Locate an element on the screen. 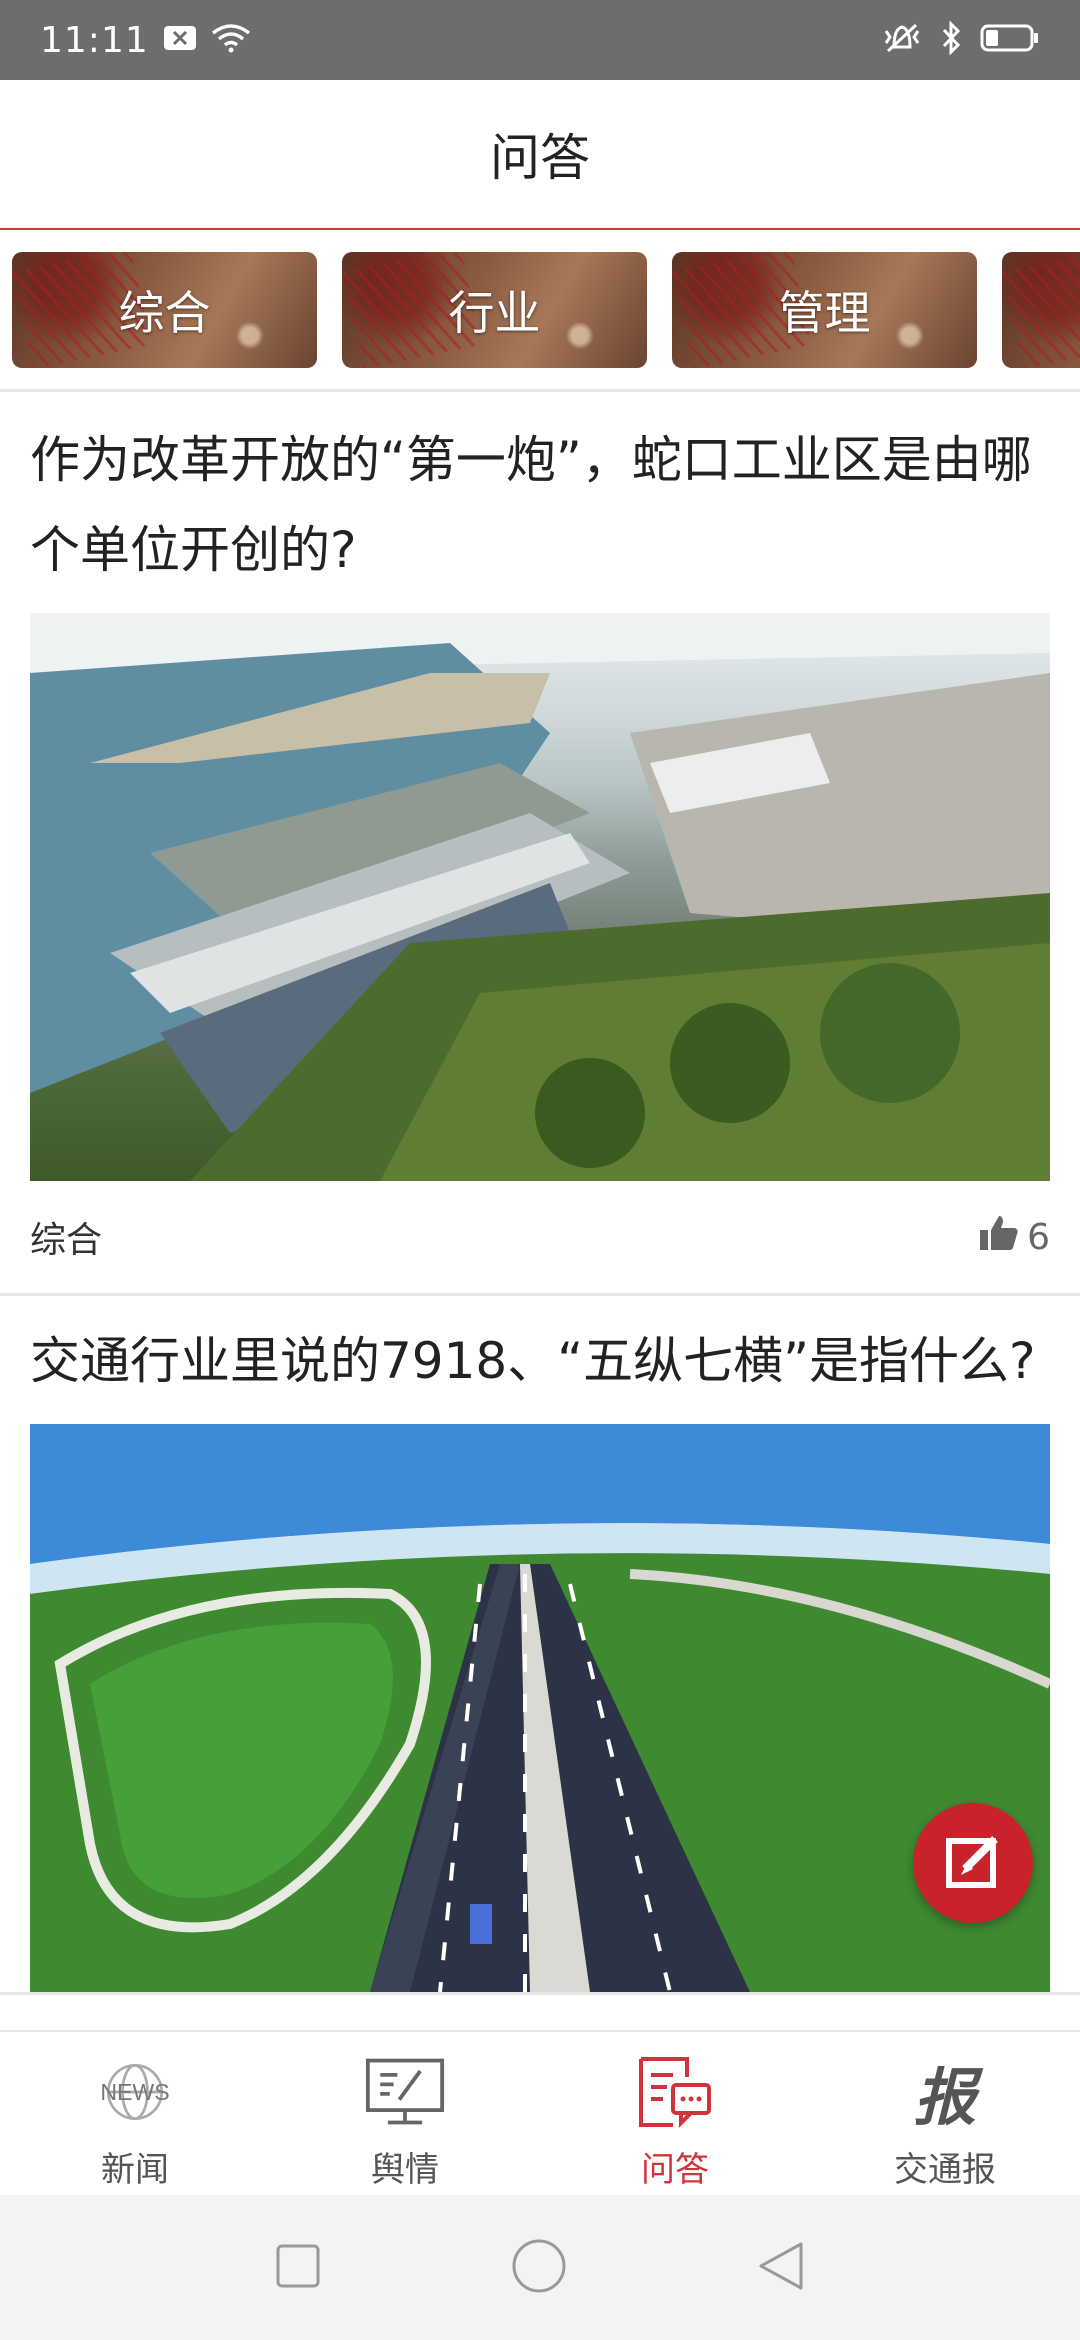  system-nav-bar is located at coordinates (540, 2267).